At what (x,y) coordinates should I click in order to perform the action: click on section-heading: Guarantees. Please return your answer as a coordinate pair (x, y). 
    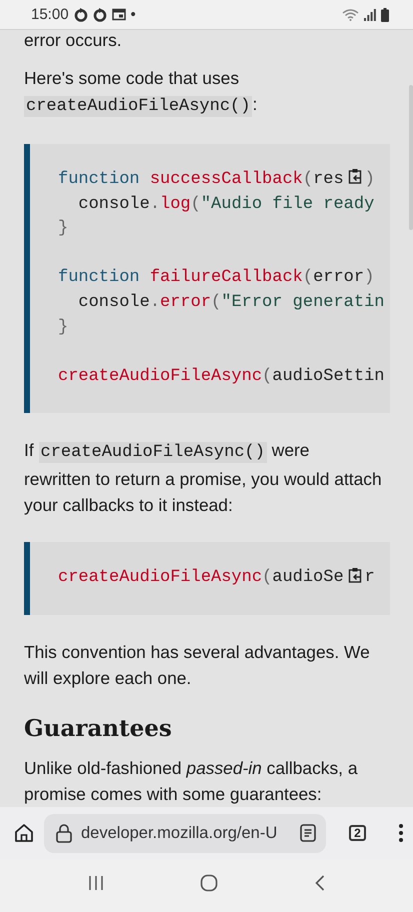
    Looking at the image, I should click on (98, 729).